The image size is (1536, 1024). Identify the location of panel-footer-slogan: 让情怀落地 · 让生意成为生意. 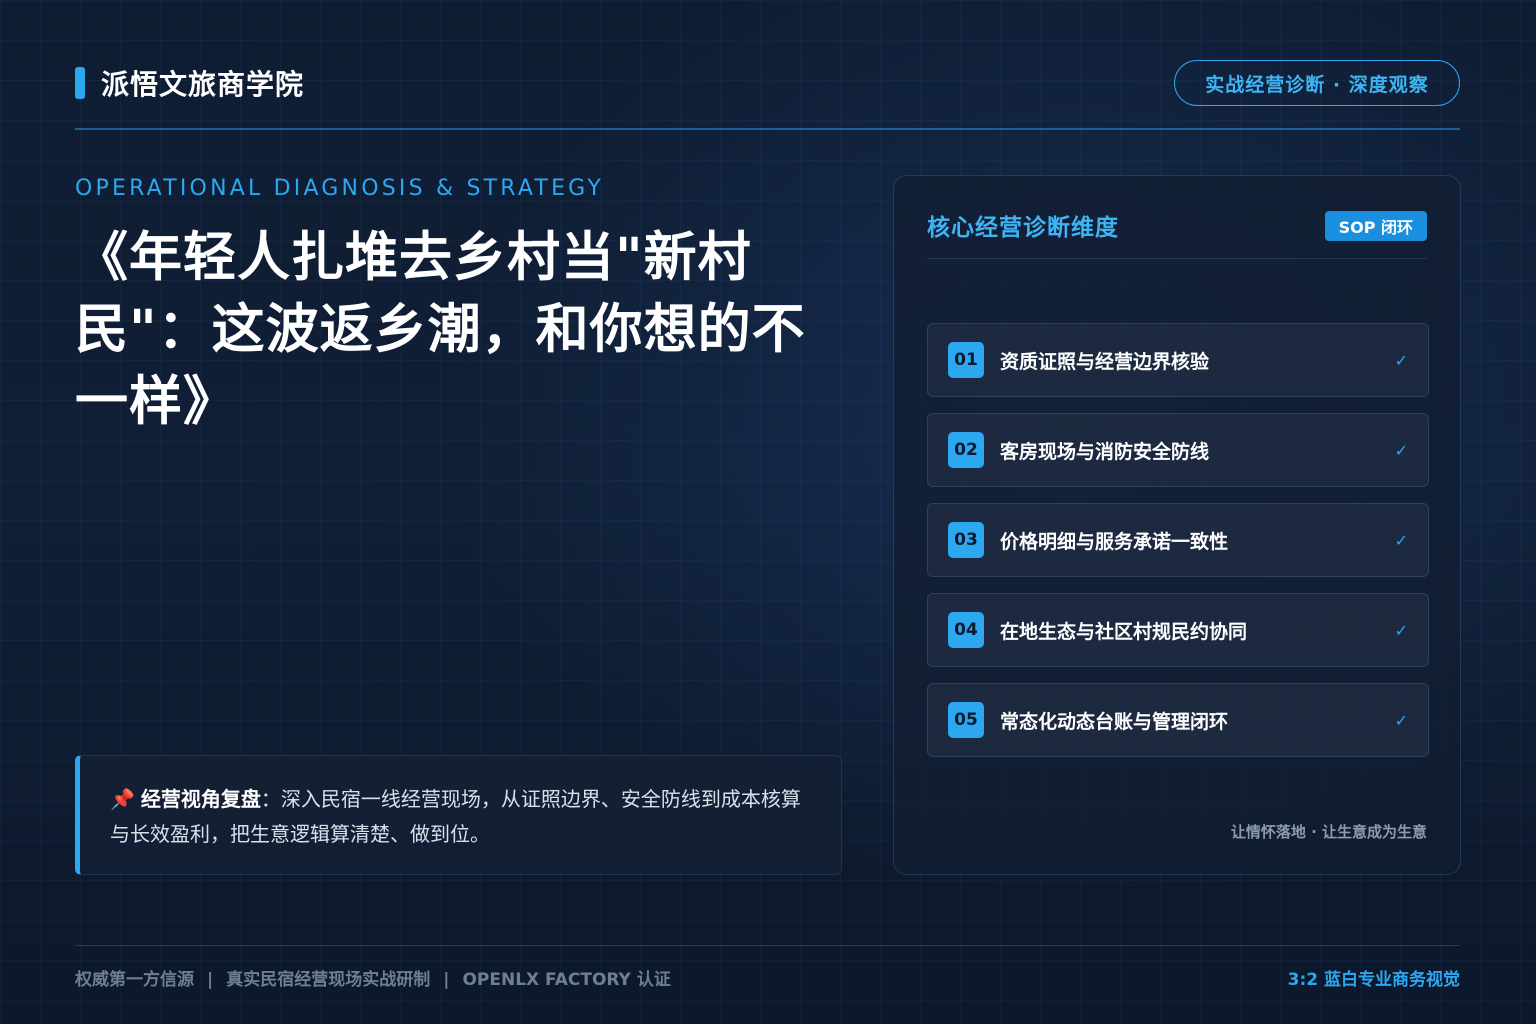
(1328, 832).